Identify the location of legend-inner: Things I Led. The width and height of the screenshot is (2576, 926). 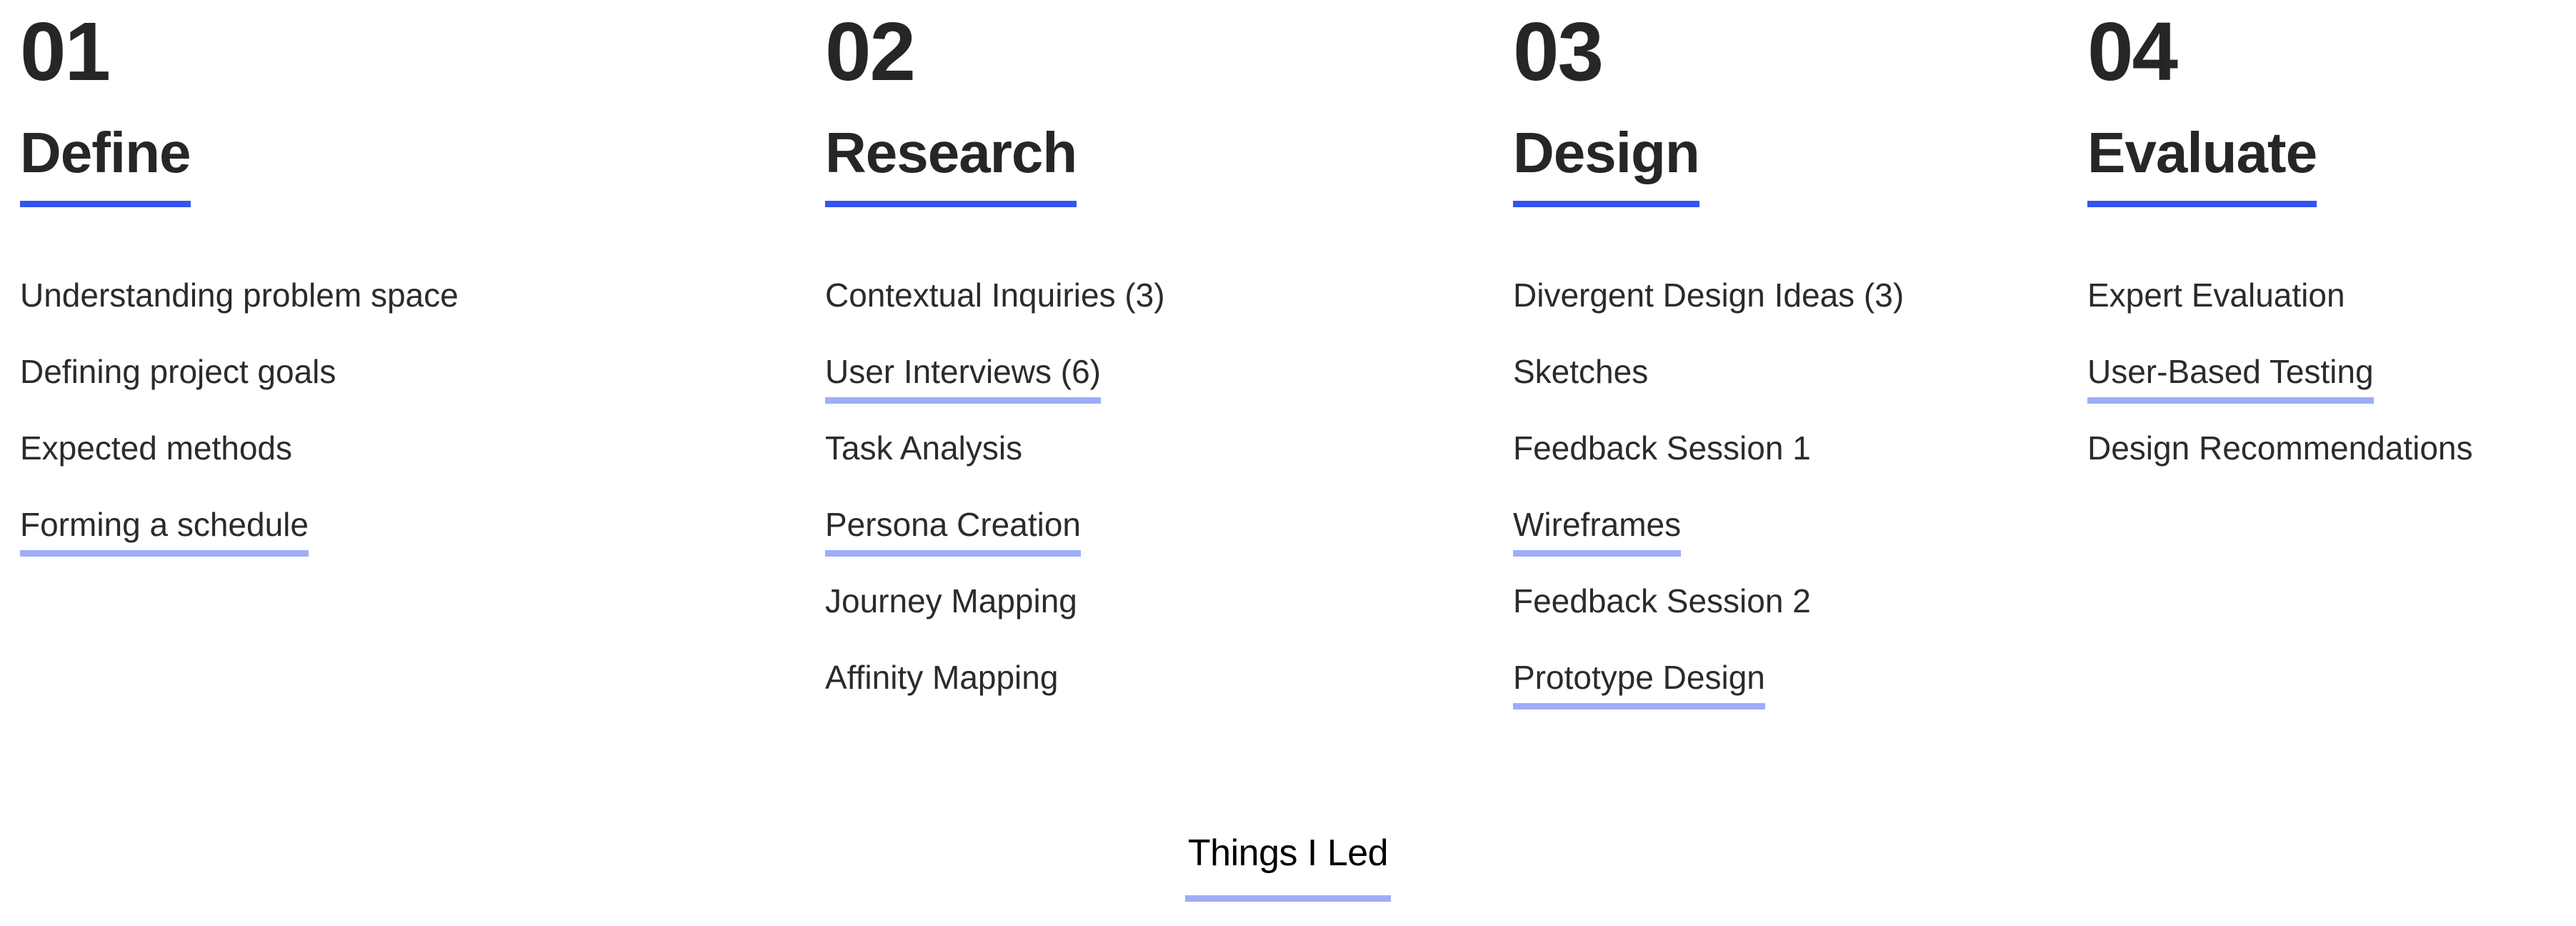
(1288, 867).